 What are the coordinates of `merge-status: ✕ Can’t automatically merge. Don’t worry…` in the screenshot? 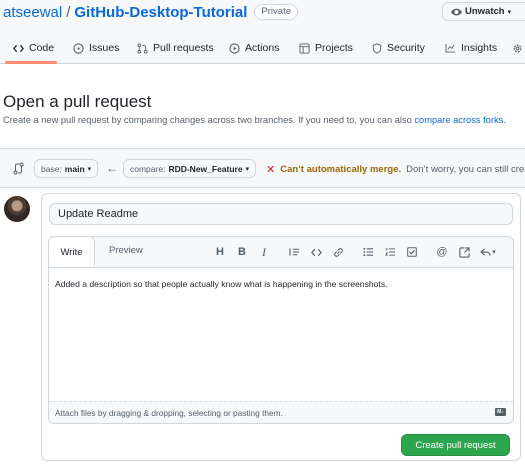 It's located at (395, 169).